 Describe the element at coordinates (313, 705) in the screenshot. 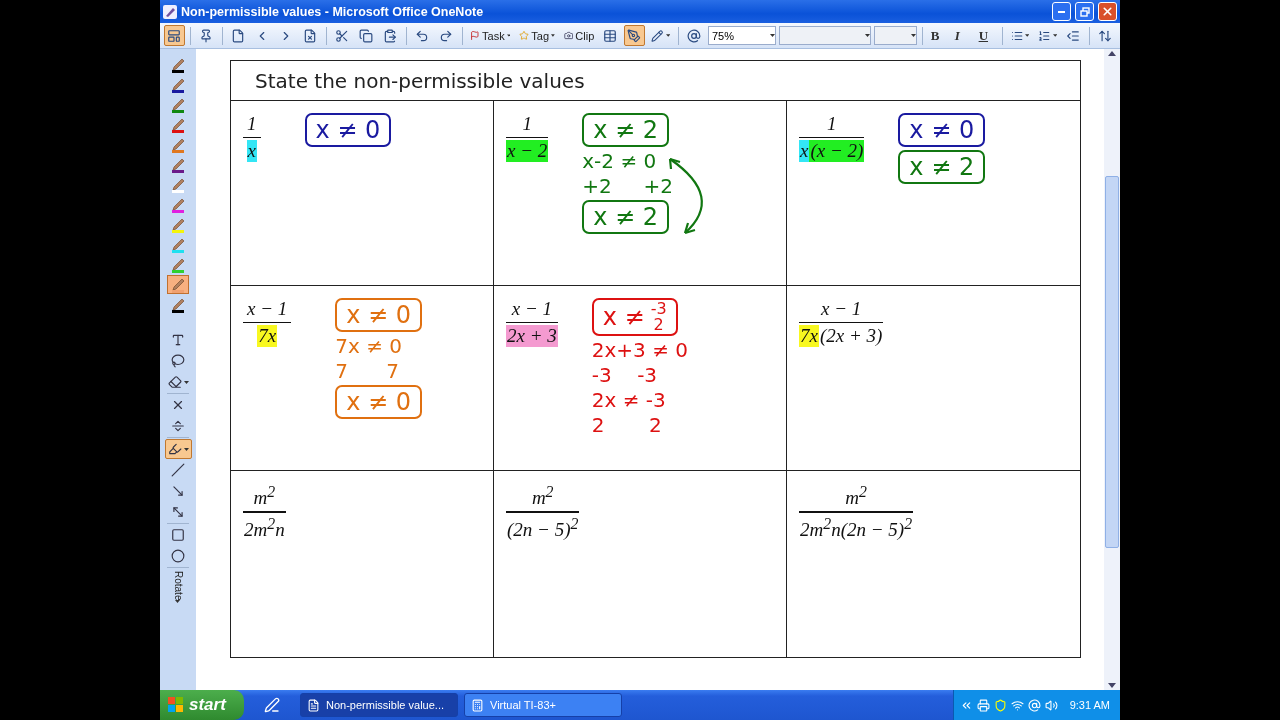

I see `document-icon` at that location.